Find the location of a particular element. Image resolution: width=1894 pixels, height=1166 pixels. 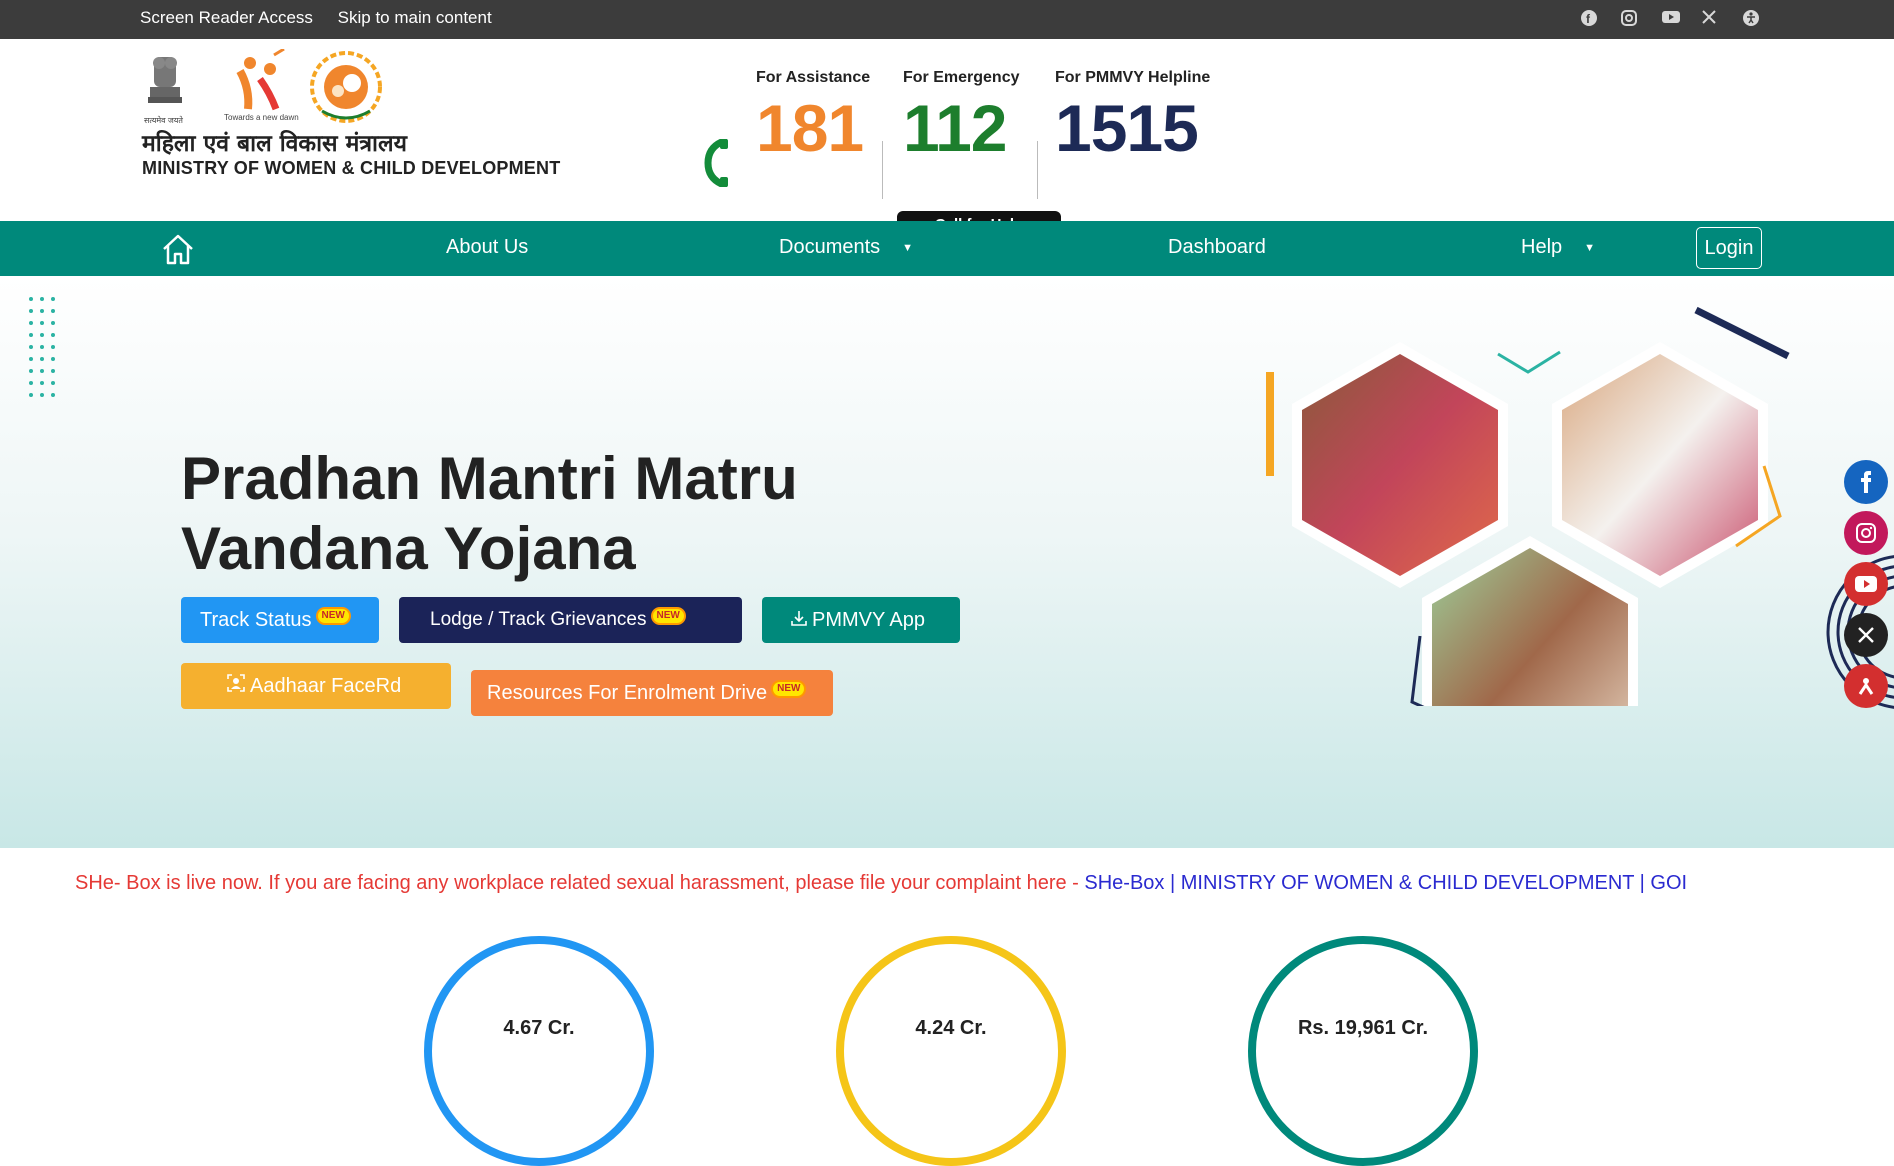

nav-help: Help ▼ is located at coordinates (1558, 247).